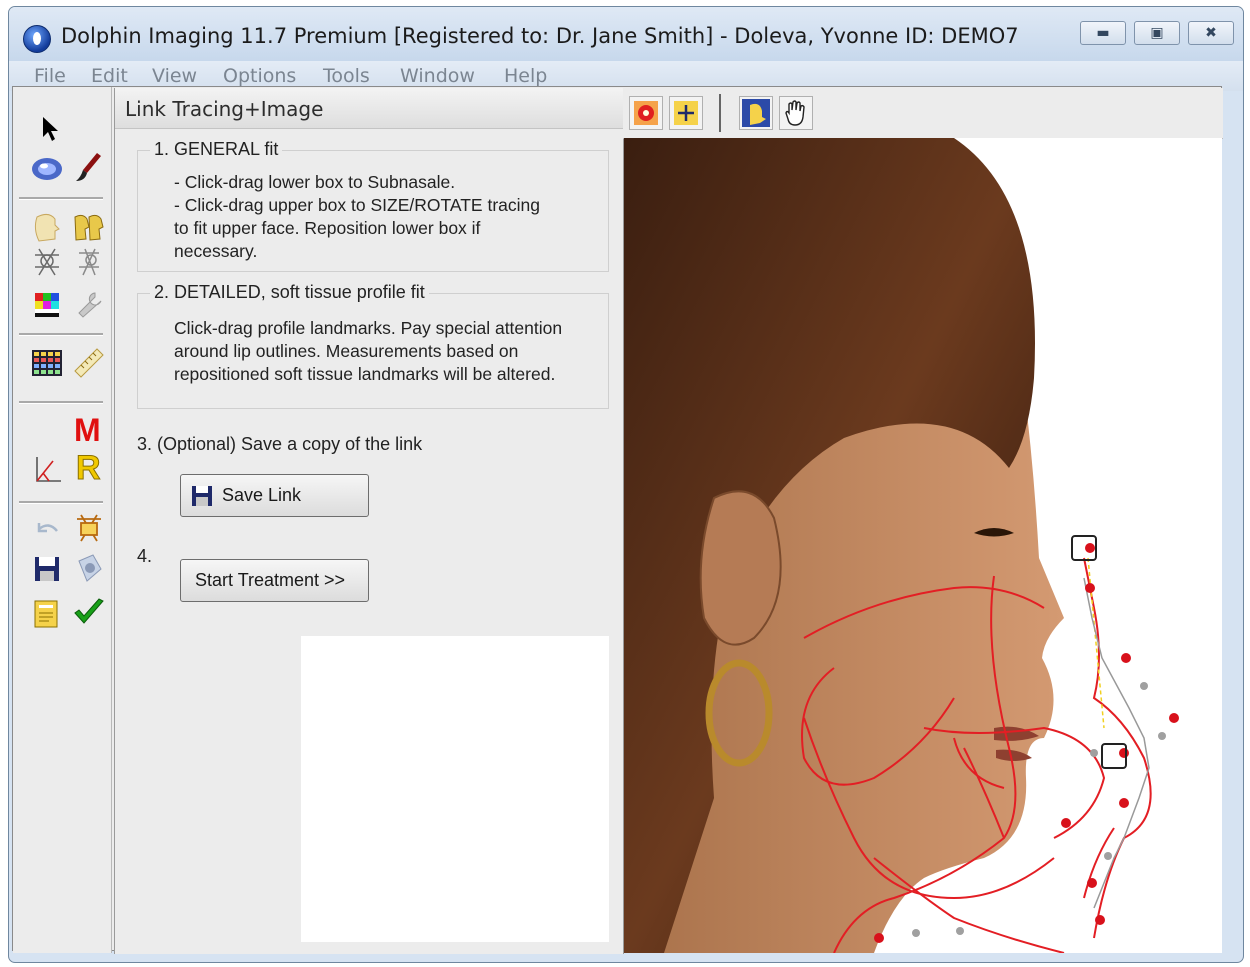  Describe the element at coordinates (646, 113) in the screenshot. I see `target-icon` at that location.